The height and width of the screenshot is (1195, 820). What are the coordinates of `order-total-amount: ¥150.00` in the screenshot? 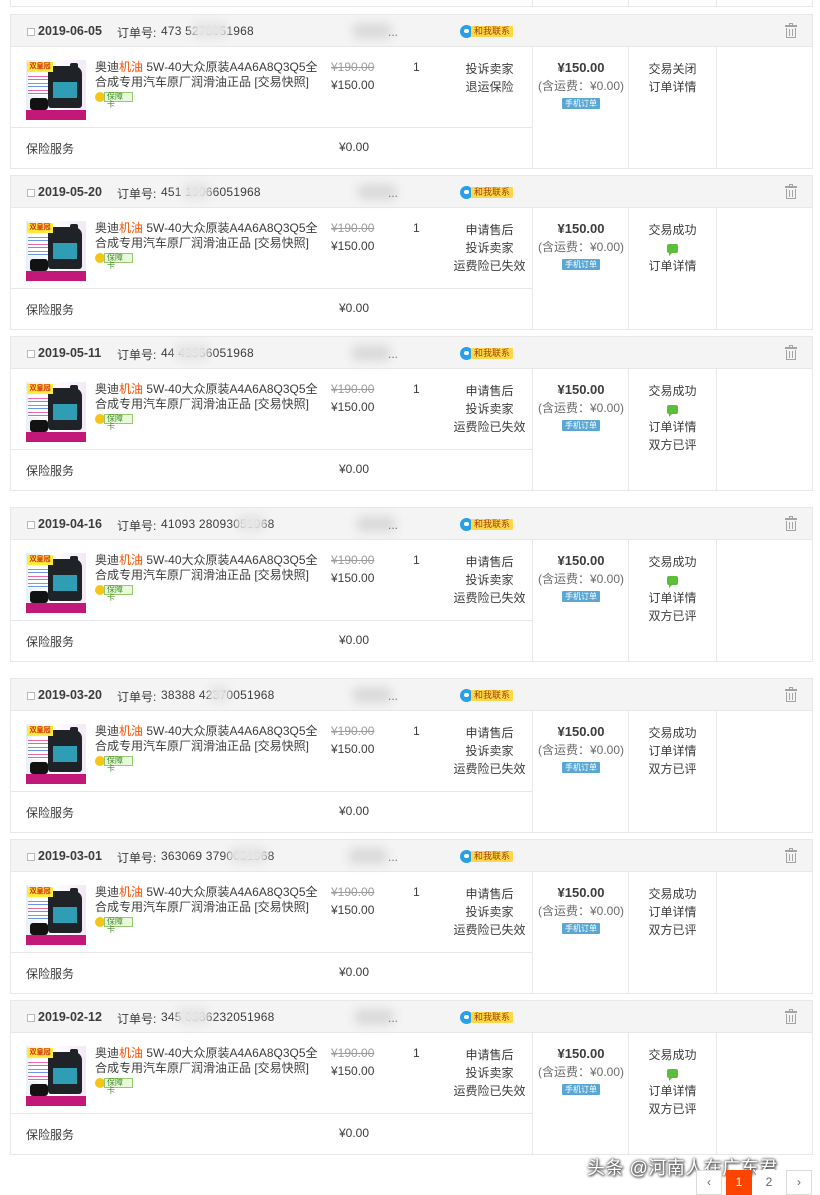 It's located at (581, 389).